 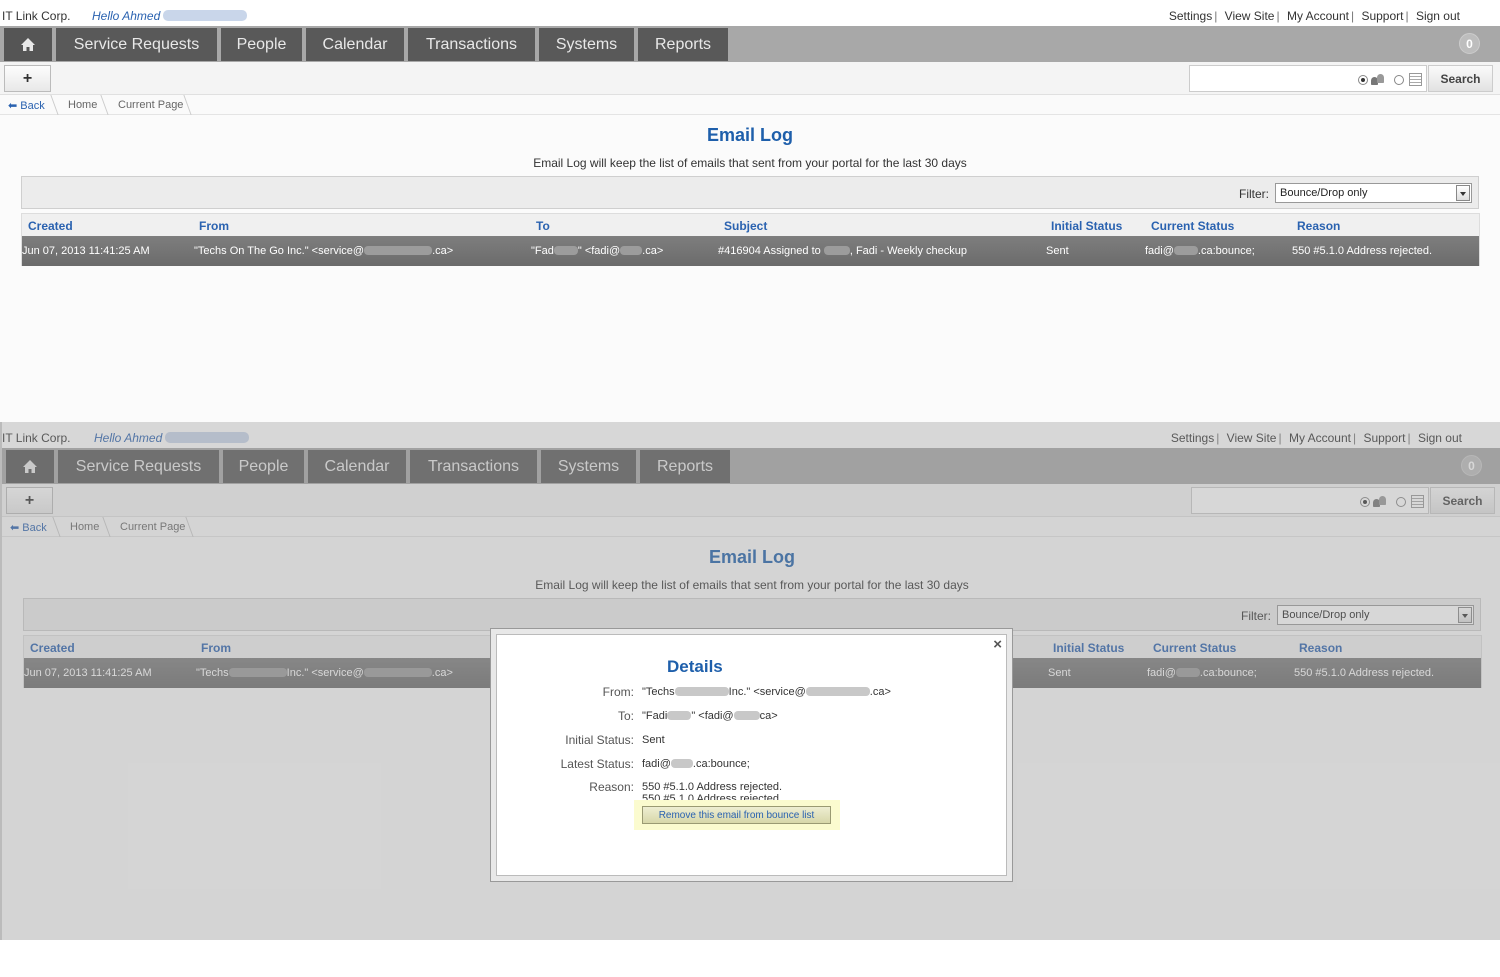 I want to click on chevron-down-icon, so click(x=1463, y=193).